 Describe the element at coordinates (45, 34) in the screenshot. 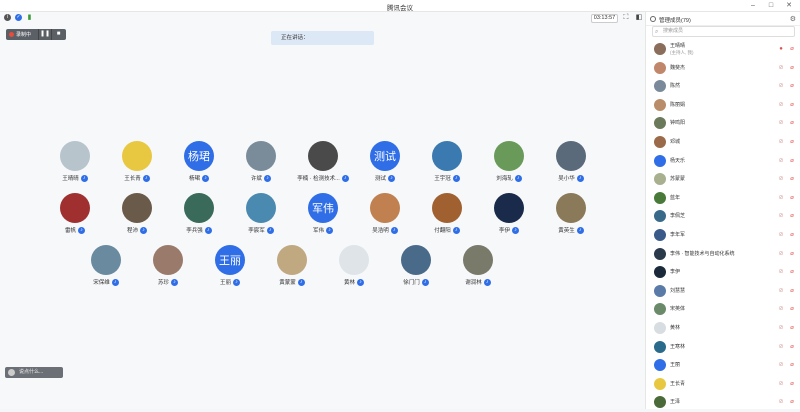

I see `pause-recording-button: ❚❚` at that location.